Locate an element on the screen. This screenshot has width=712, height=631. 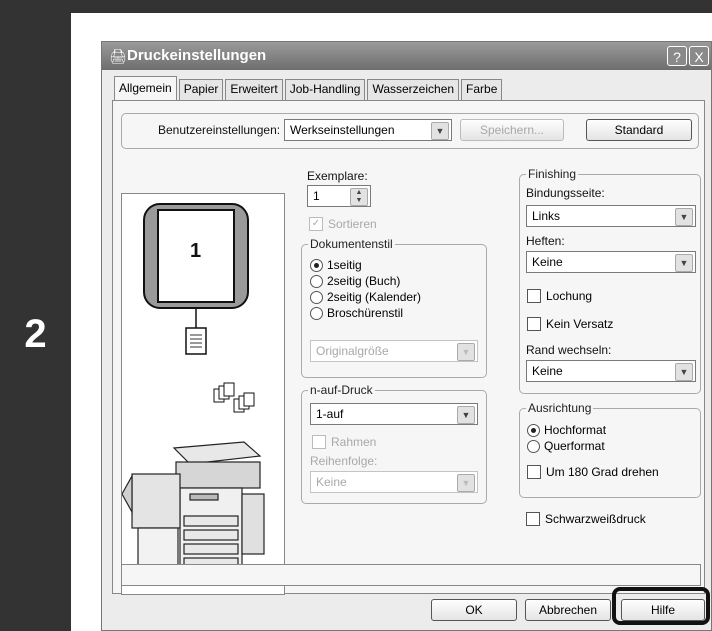
radio-broschuerenstil: Broschürenstil is located at coordinates (356, 313).